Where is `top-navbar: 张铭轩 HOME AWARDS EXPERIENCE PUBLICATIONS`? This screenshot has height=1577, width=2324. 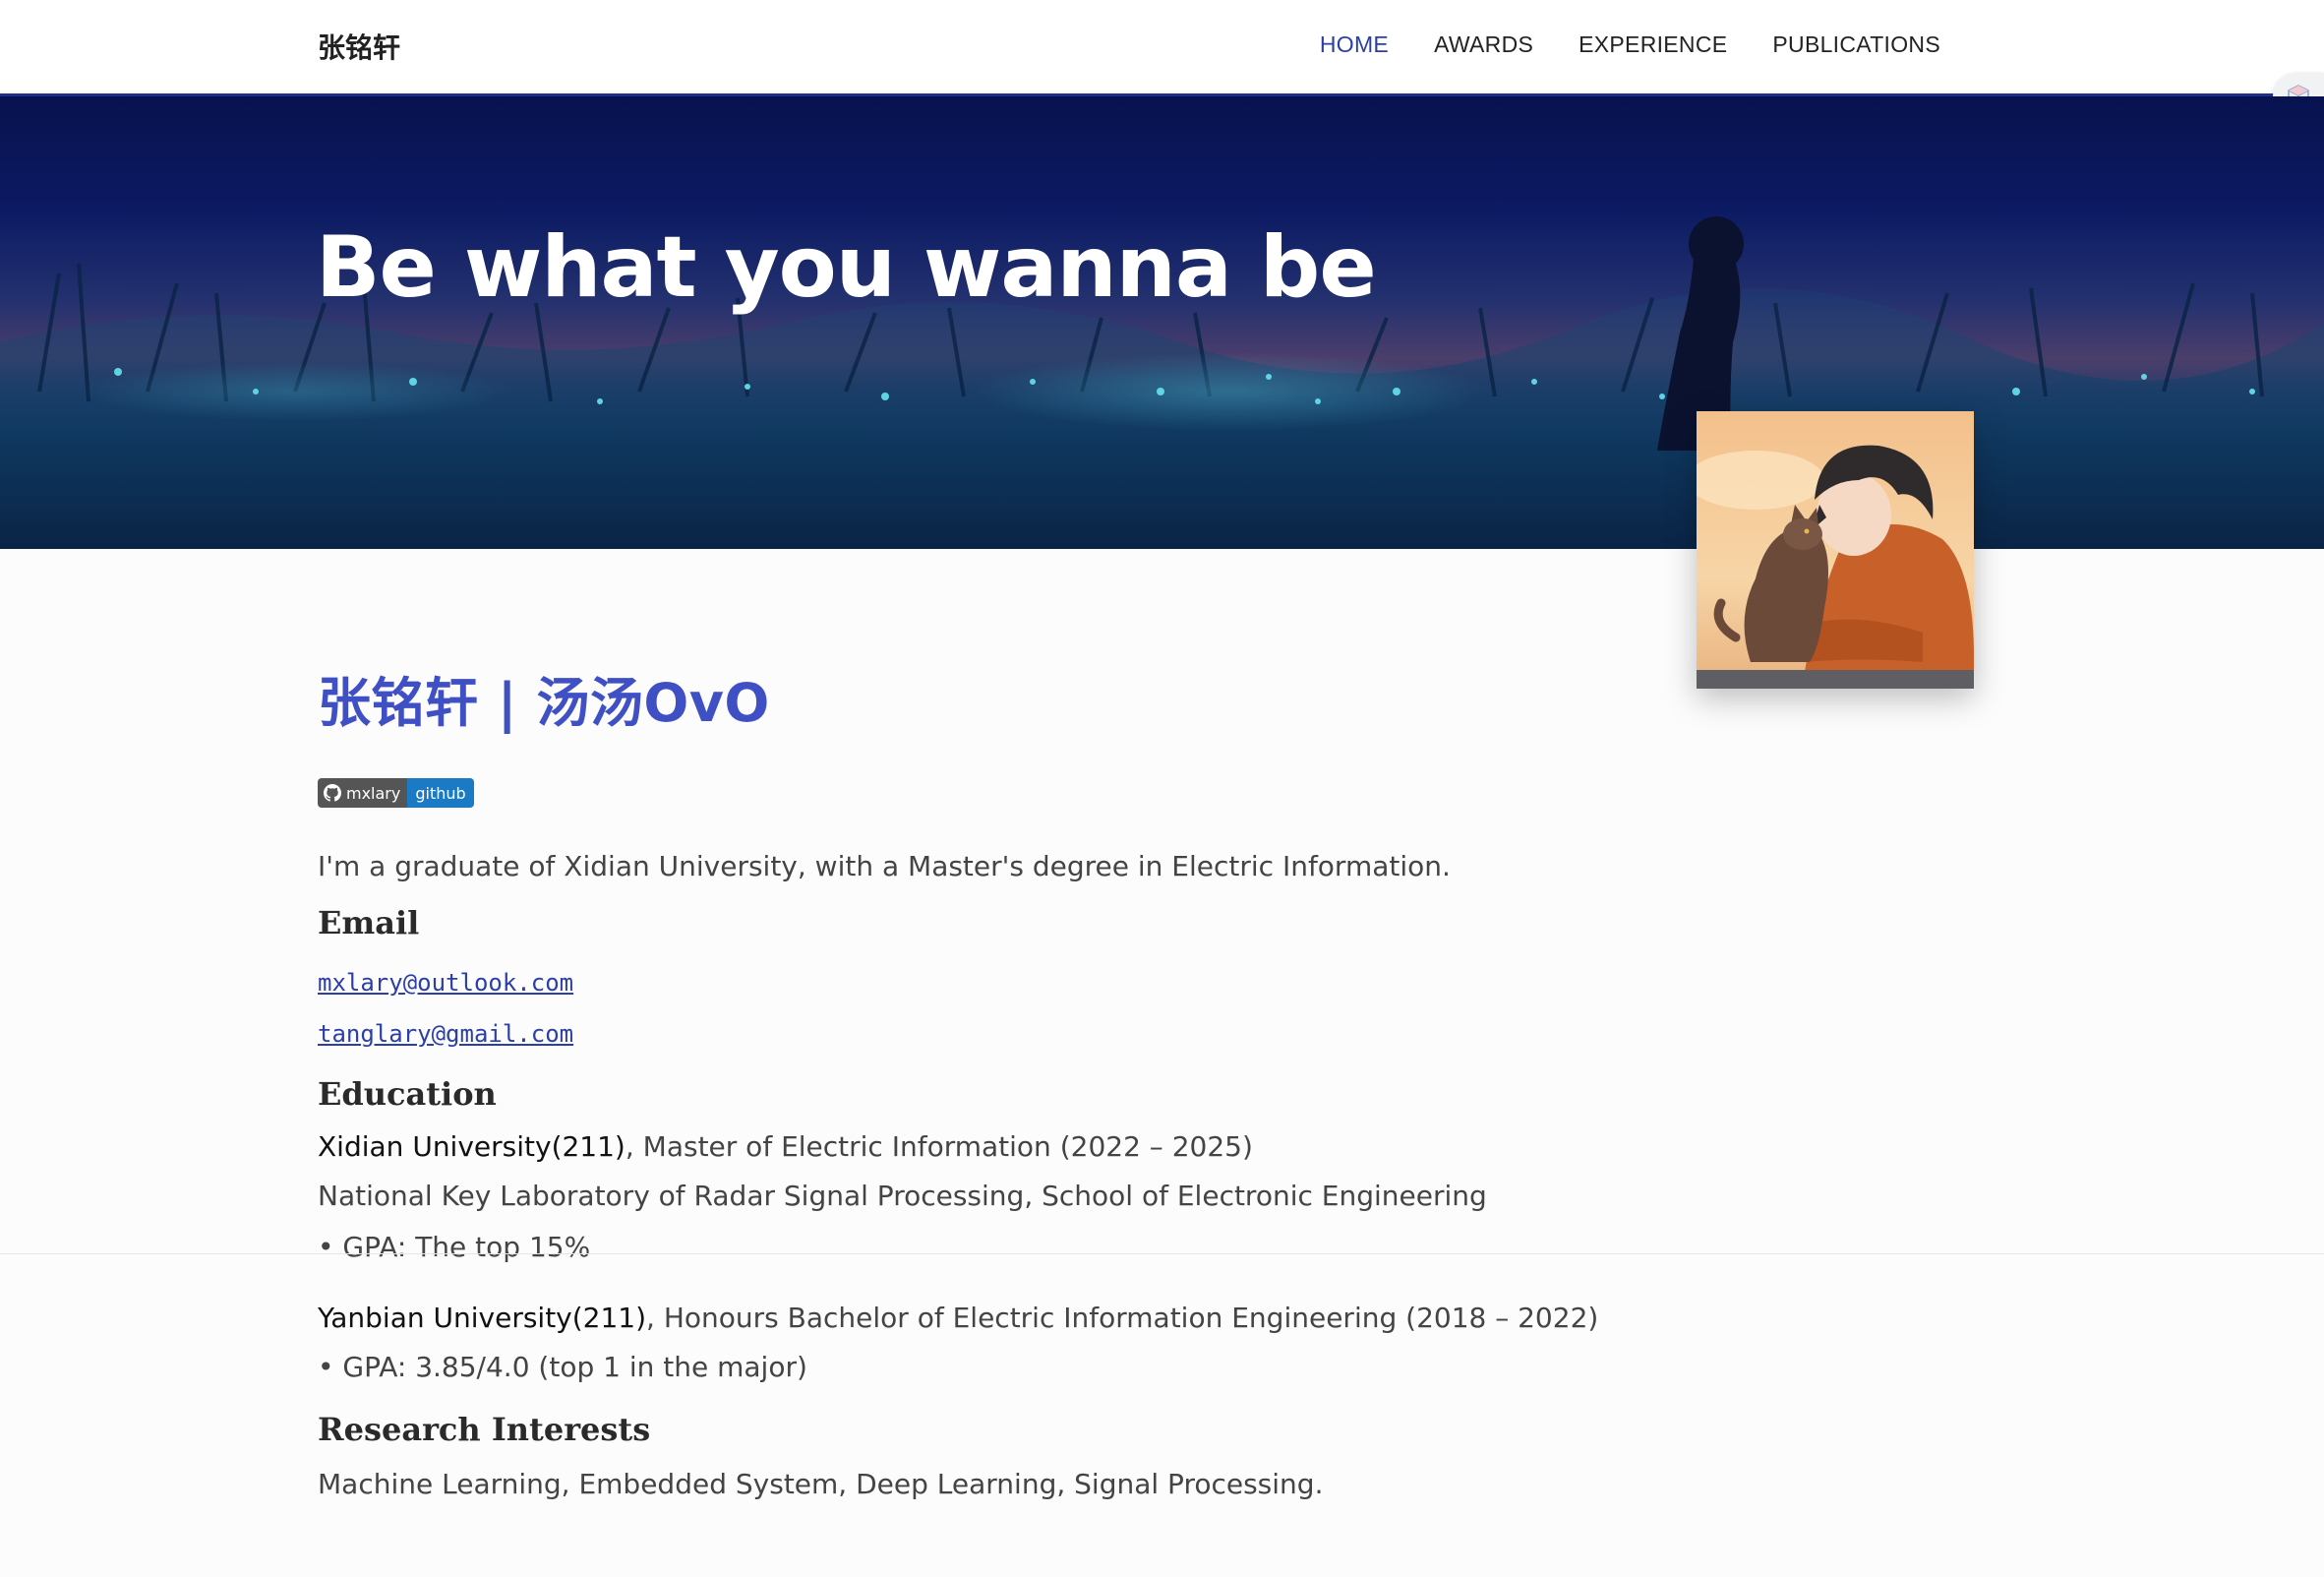
top-navbar: 张铭轩 HOME AWARDS EXPERIENCE PUBLICATIONS is located at coordinates (1162, 48).